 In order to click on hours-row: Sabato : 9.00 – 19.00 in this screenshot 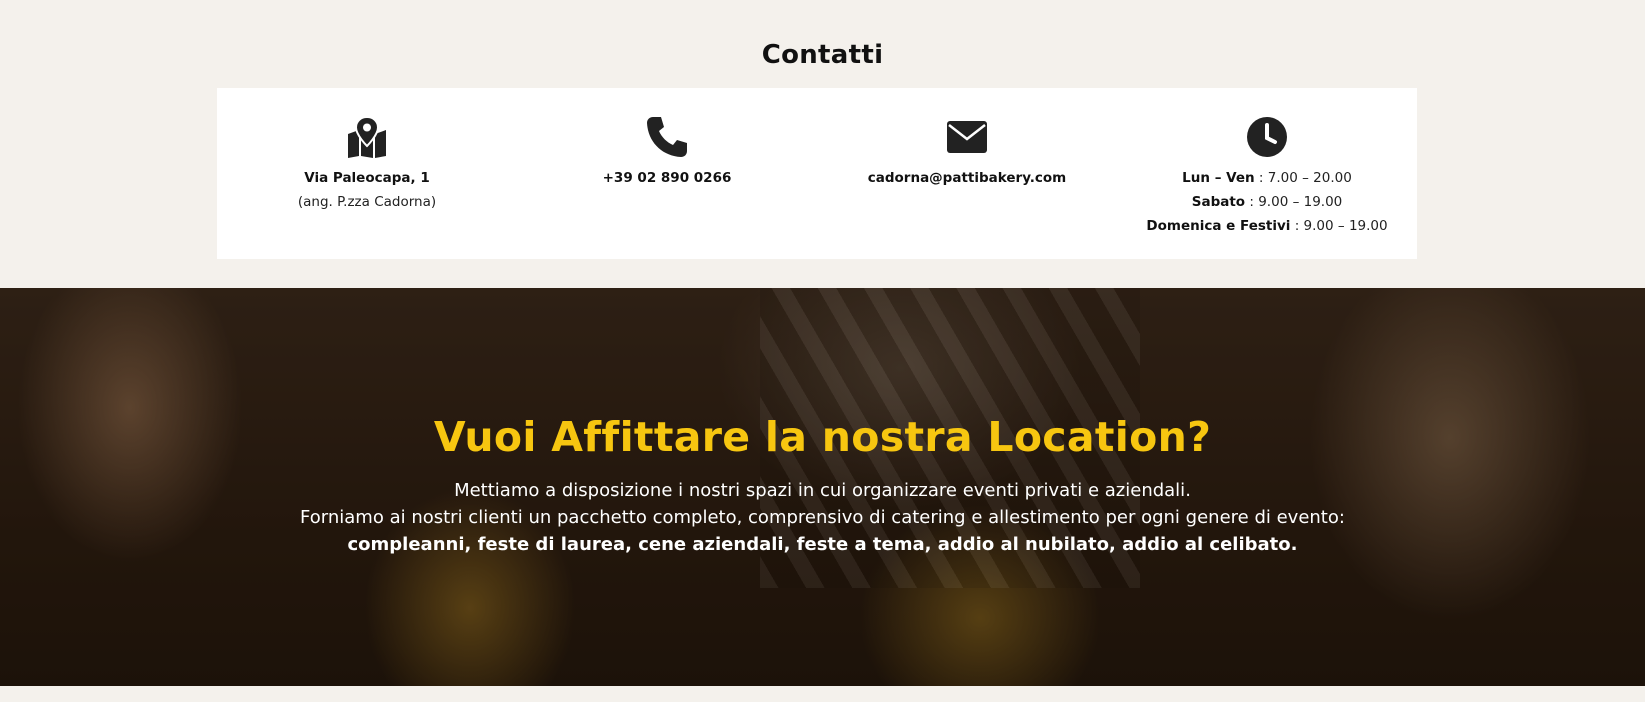, I will do `click(1267, 202)`.